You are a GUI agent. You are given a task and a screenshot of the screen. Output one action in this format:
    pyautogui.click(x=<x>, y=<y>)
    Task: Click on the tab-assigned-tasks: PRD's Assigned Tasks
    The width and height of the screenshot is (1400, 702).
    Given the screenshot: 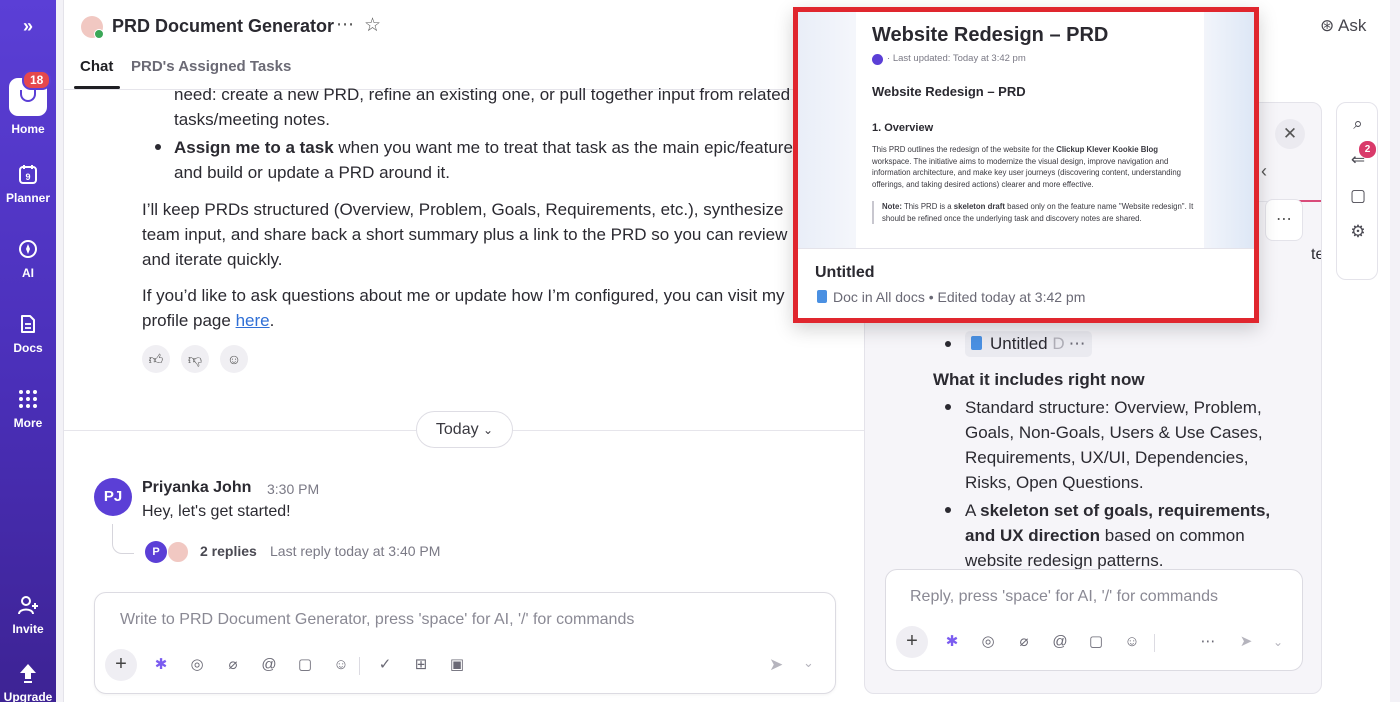 What is the action you would take?
    pyautogui.click(x=211, y=66)
    